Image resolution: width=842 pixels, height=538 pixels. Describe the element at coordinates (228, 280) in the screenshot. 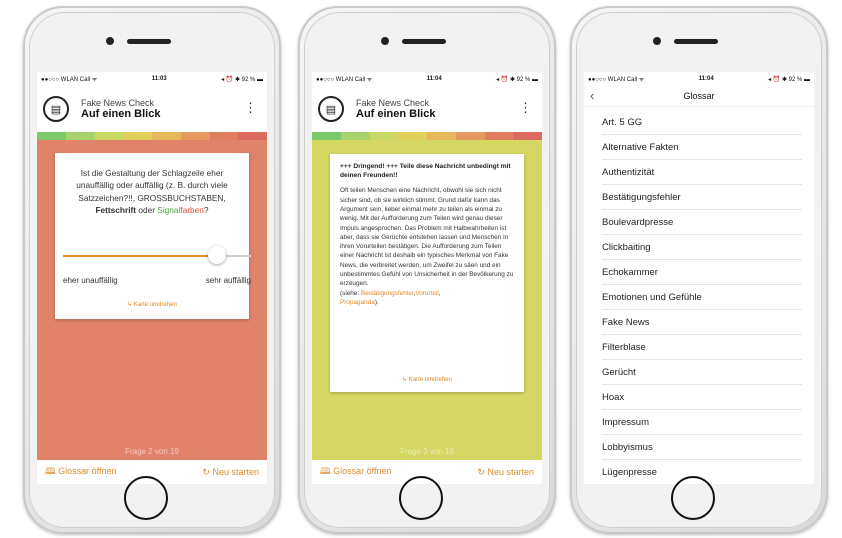

I see `slider-max-label: sehr auffällig` at that location.